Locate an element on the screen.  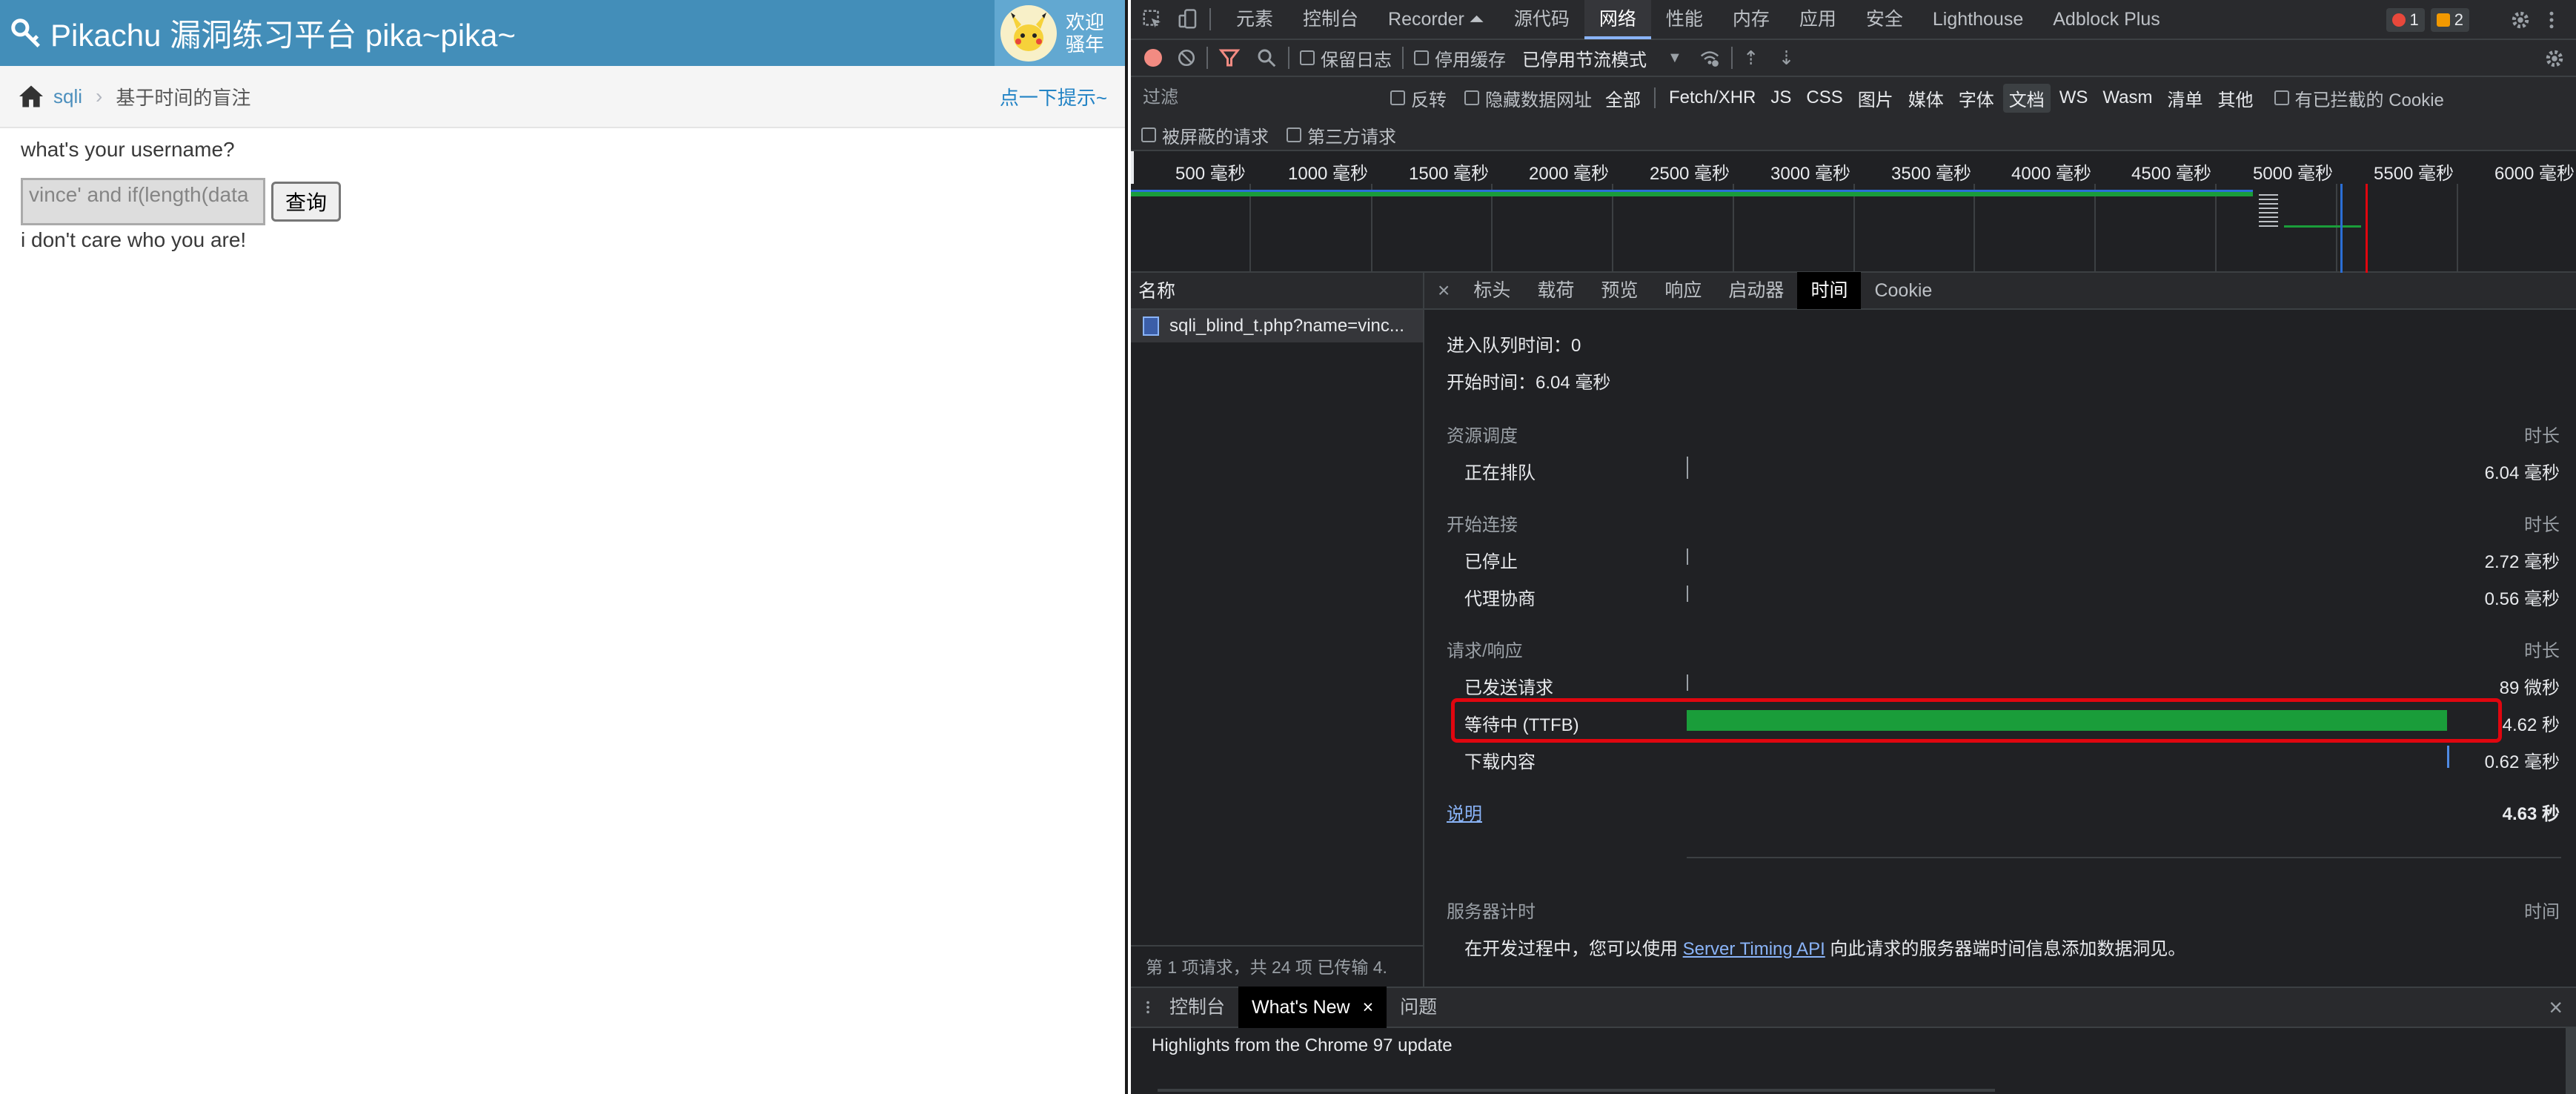
request-bar-mini is located at coordinates (2268, 211).